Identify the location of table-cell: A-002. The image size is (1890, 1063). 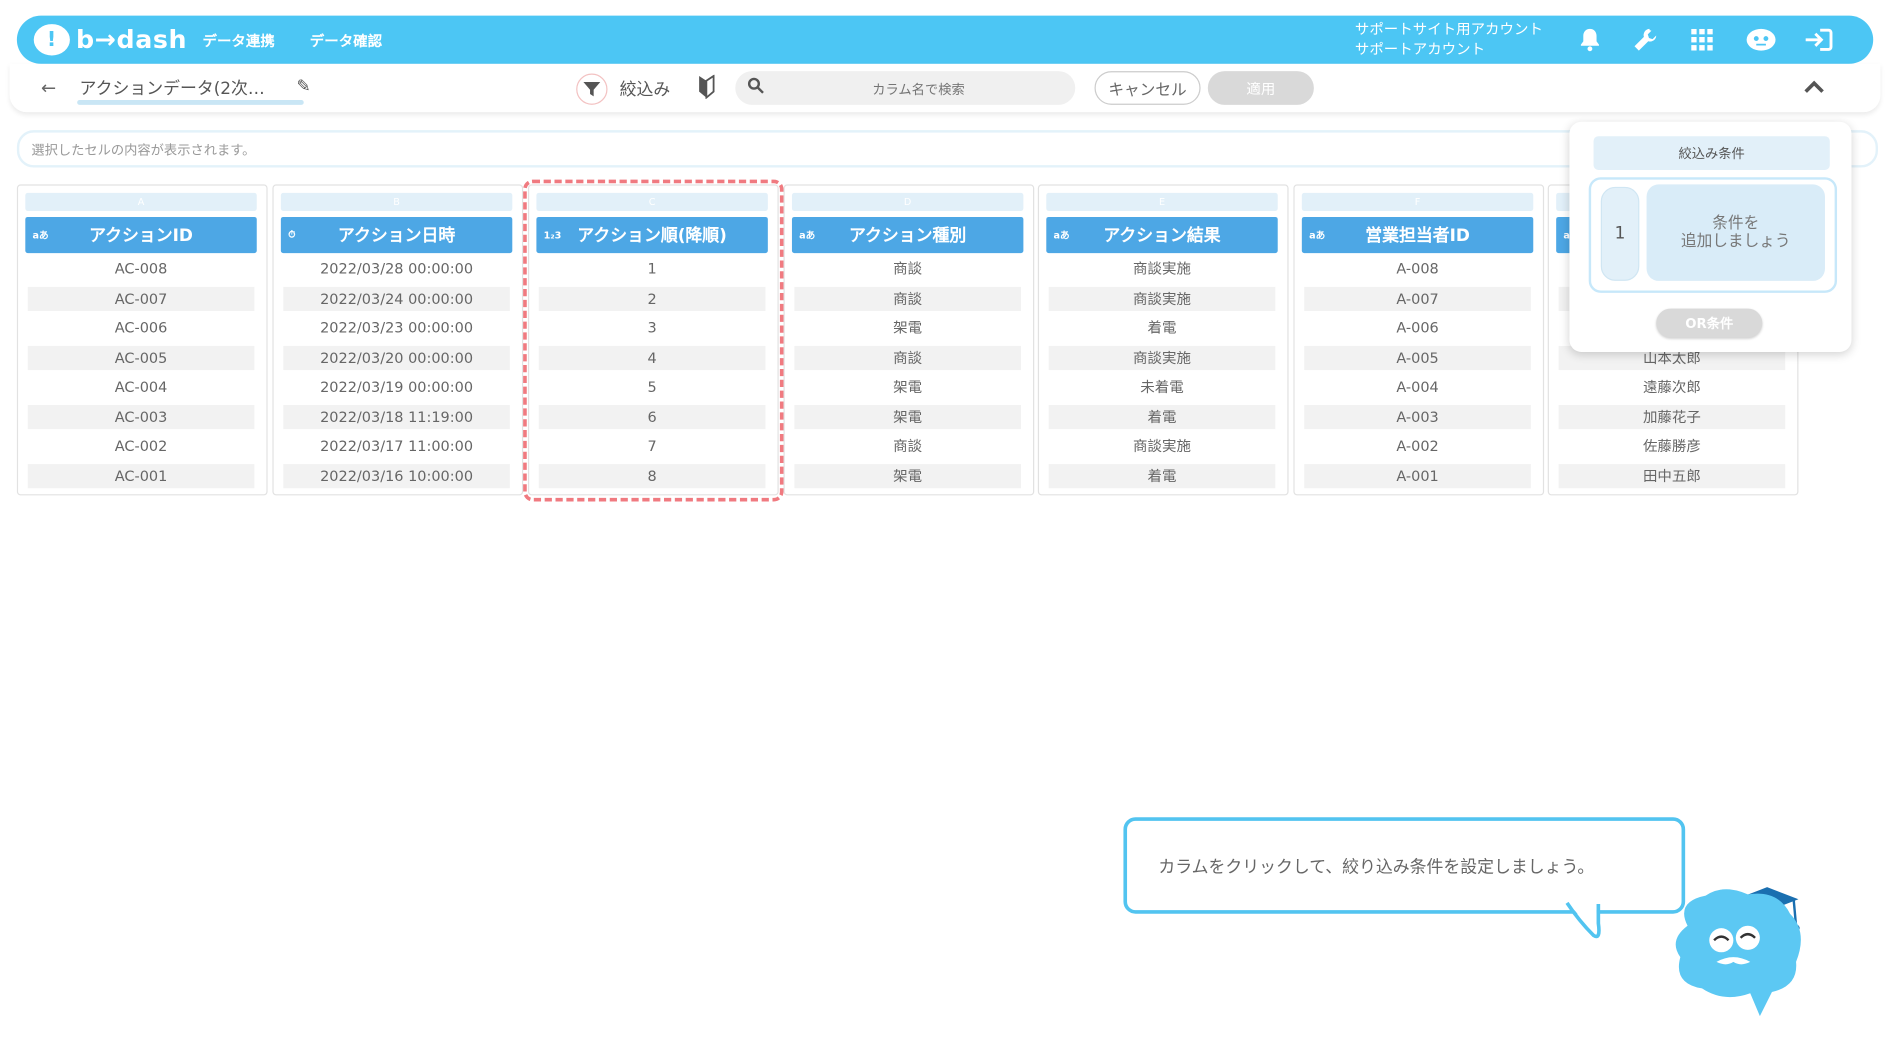
(1417, 446).